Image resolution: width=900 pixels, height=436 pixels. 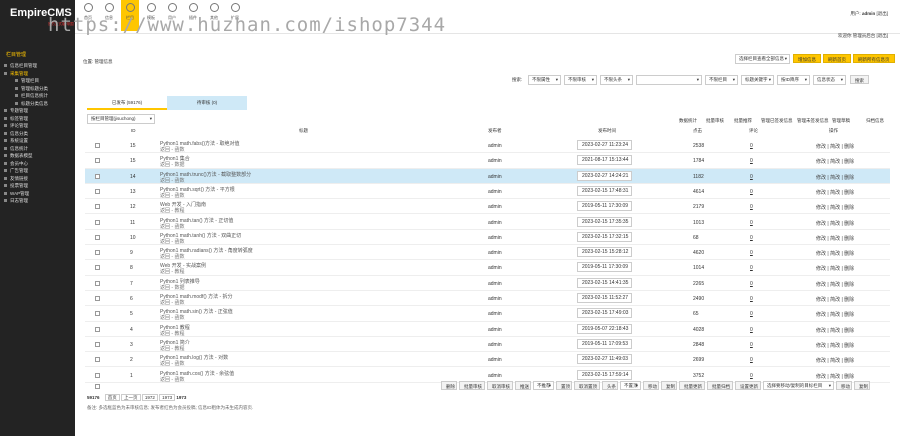 I want to click on filter-head: 不限头条, so click(x=616, y=80).